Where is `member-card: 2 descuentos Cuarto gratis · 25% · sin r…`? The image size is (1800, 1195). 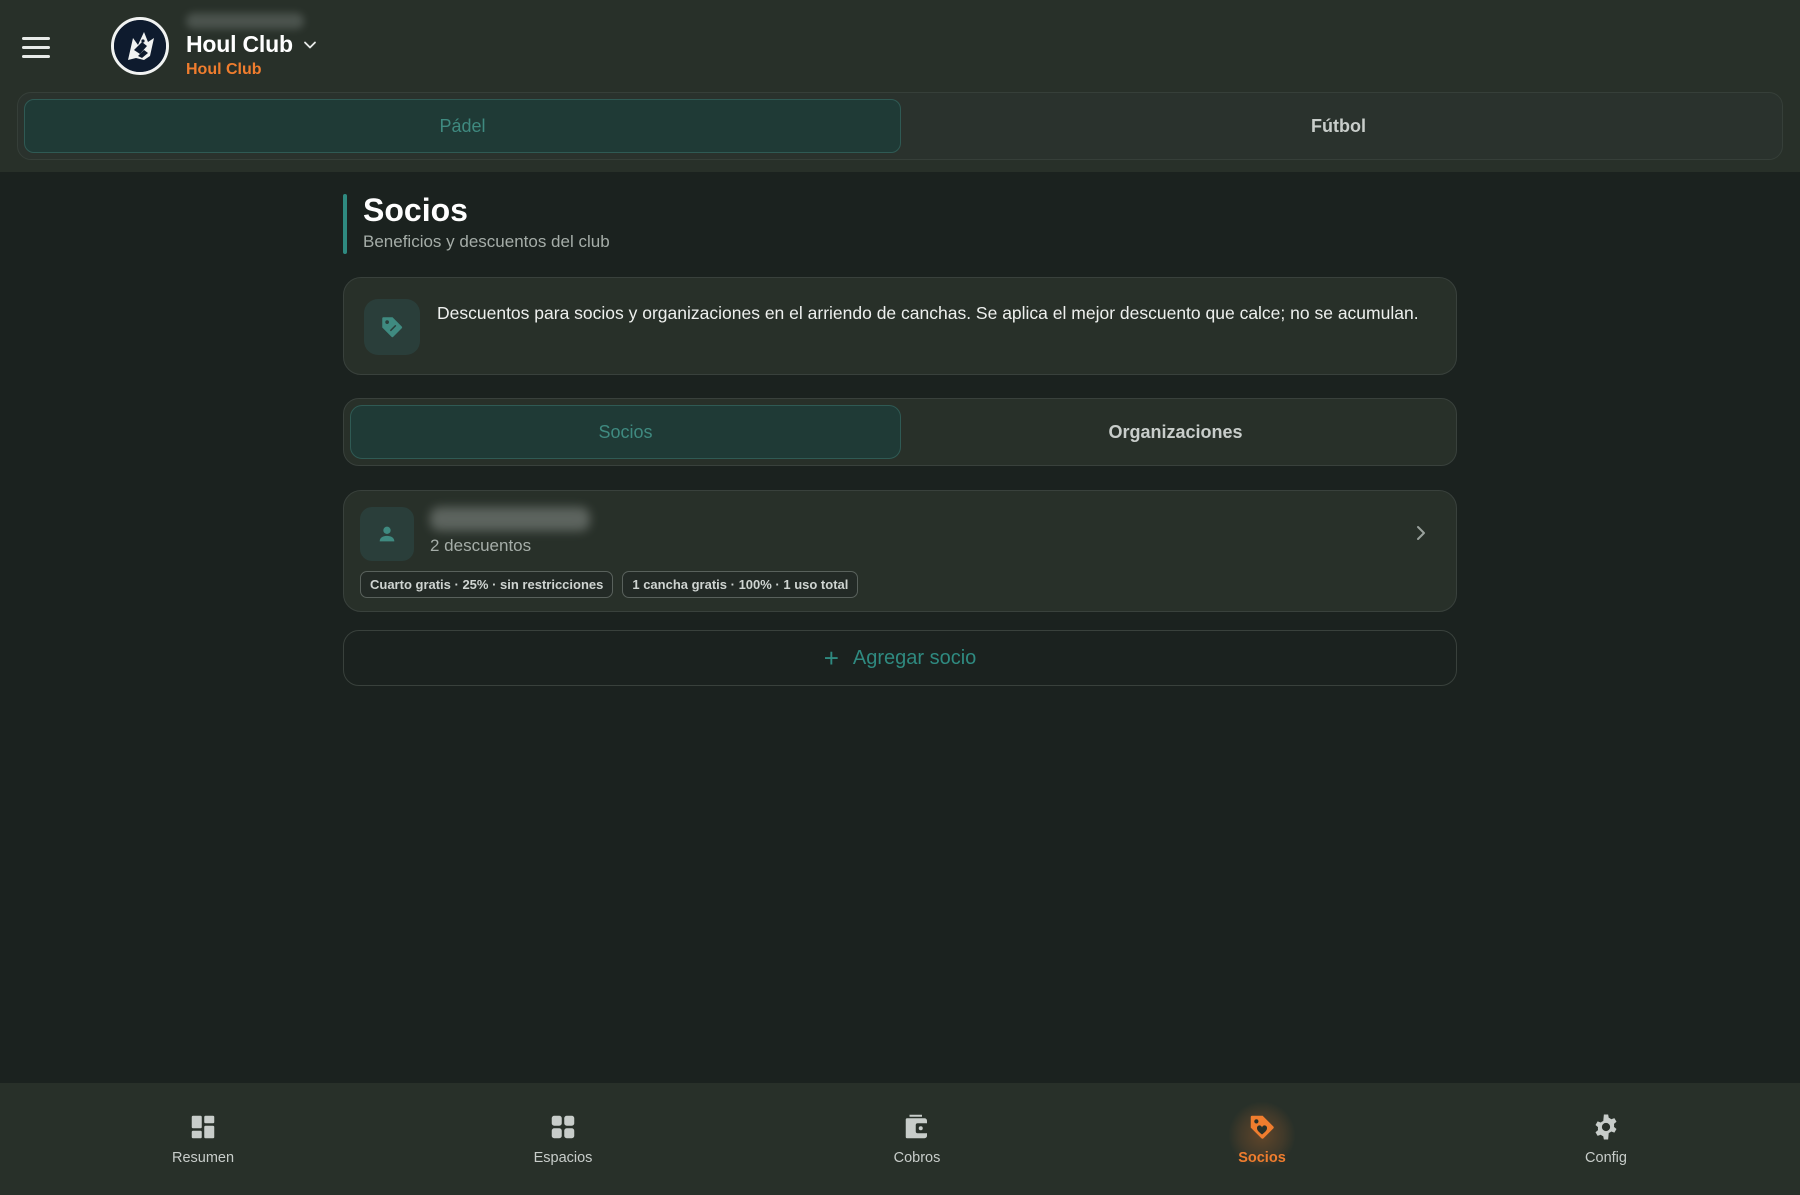 member-card: 2 descuentos Cuarto gratis · 25% · sin r… is located at coordinates (900, 551).